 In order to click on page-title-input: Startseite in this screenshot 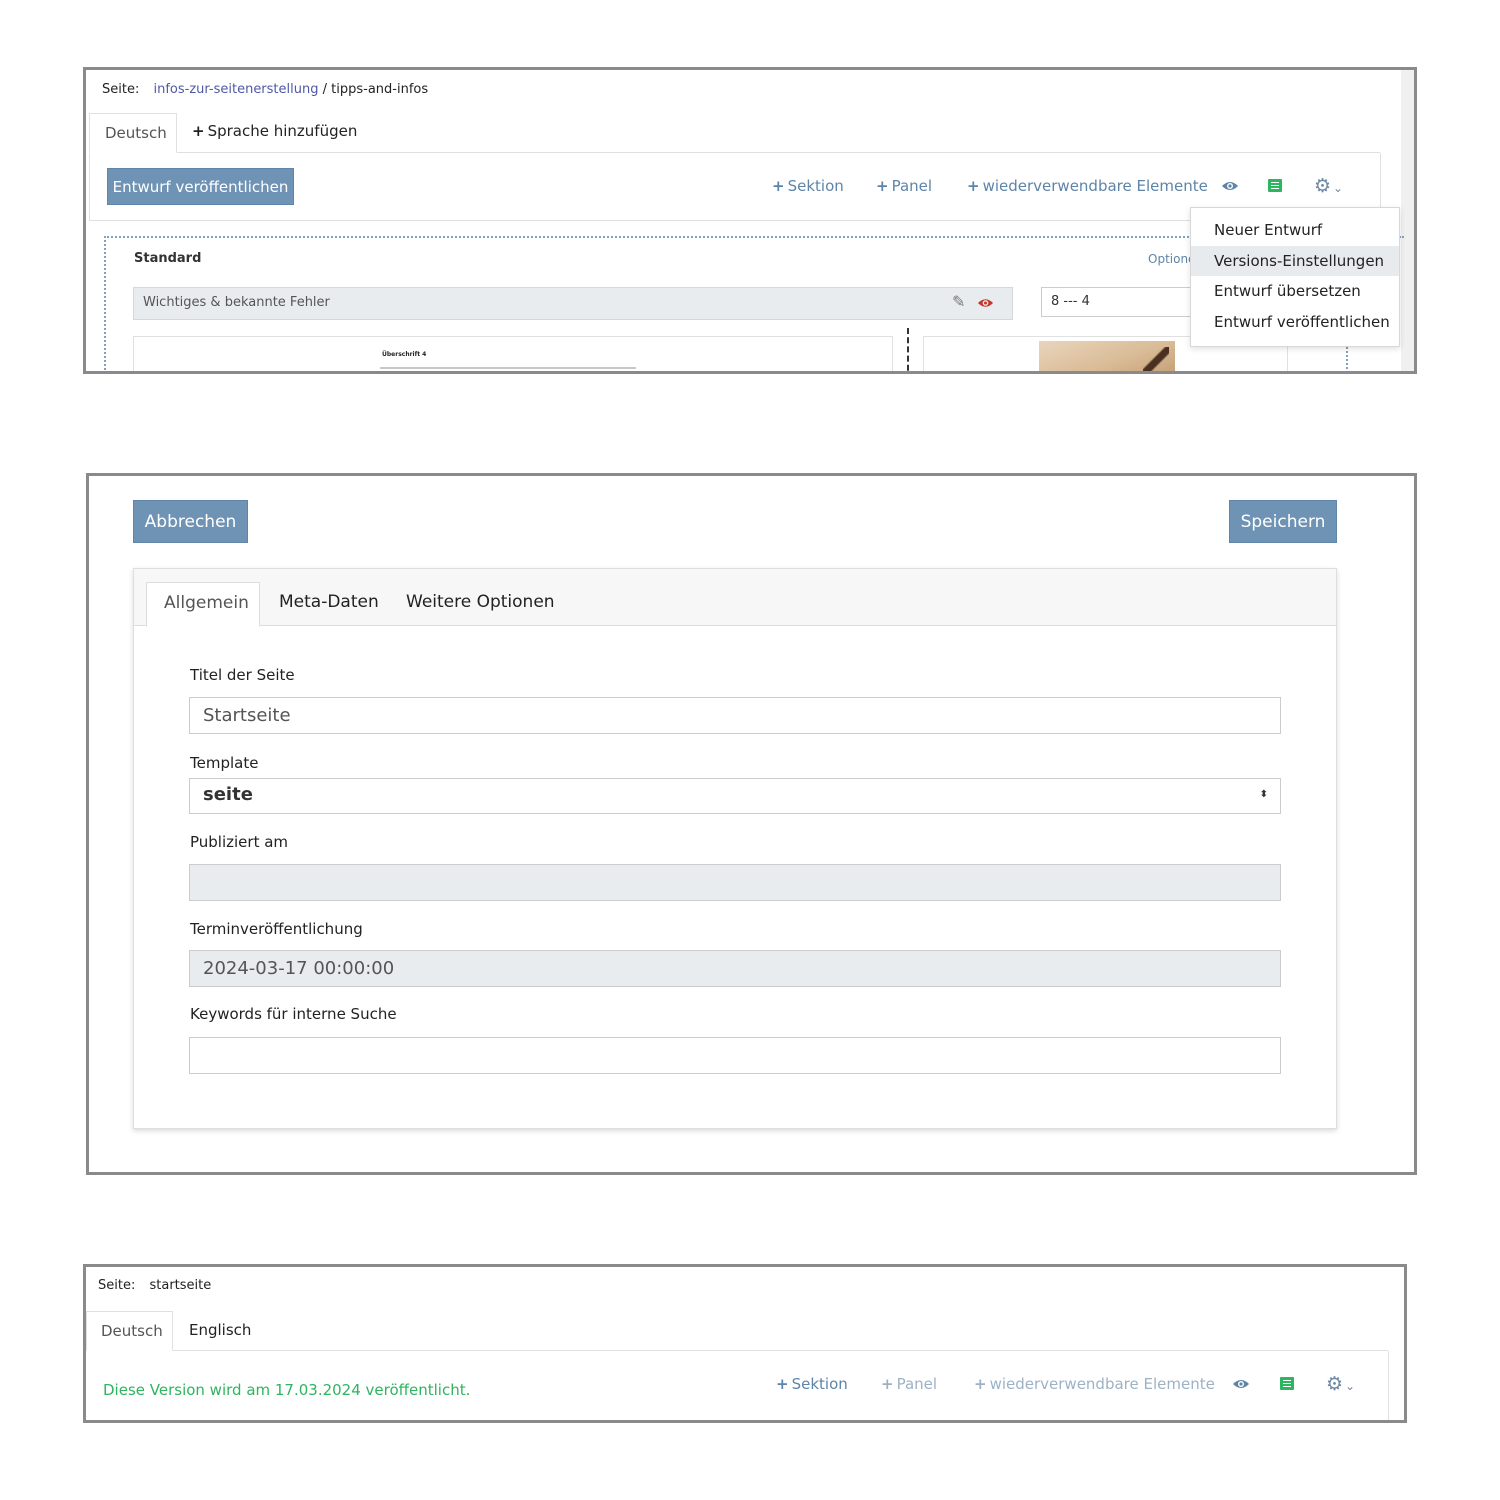, I will do `click(735, 715)`.